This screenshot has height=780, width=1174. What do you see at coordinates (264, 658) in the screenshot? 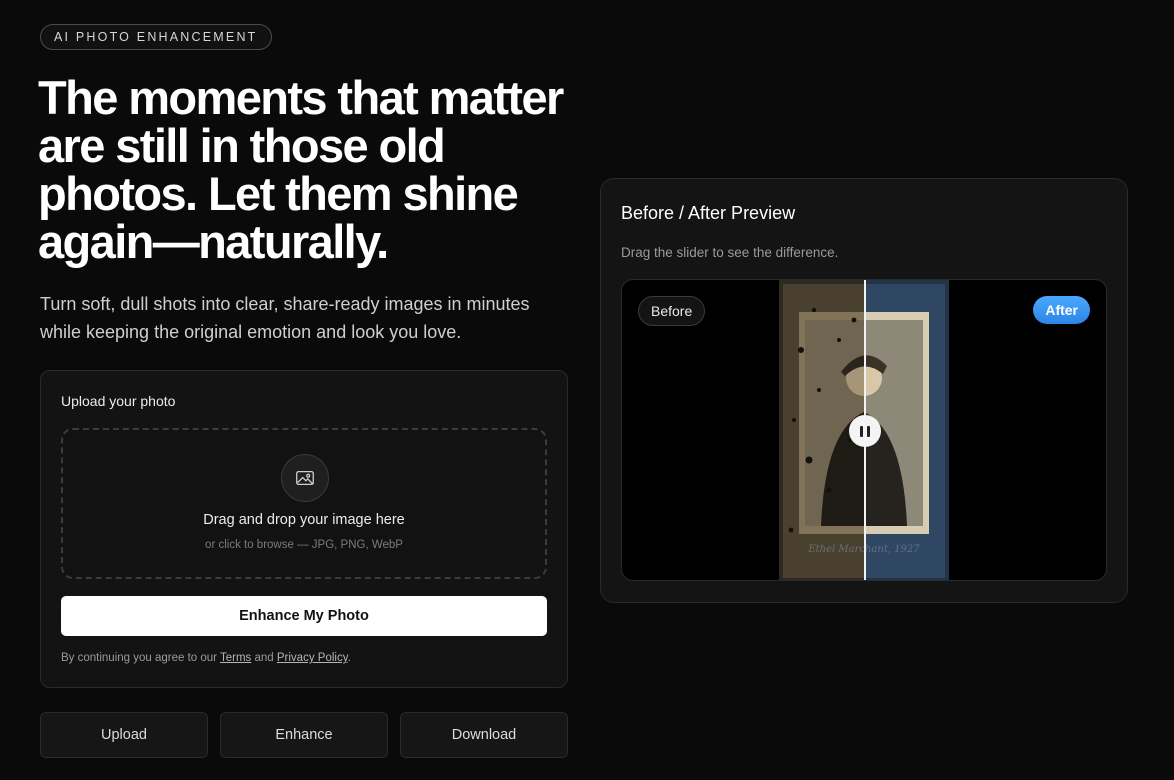
I see `terms-and: and` at bounding box center [264, 658].